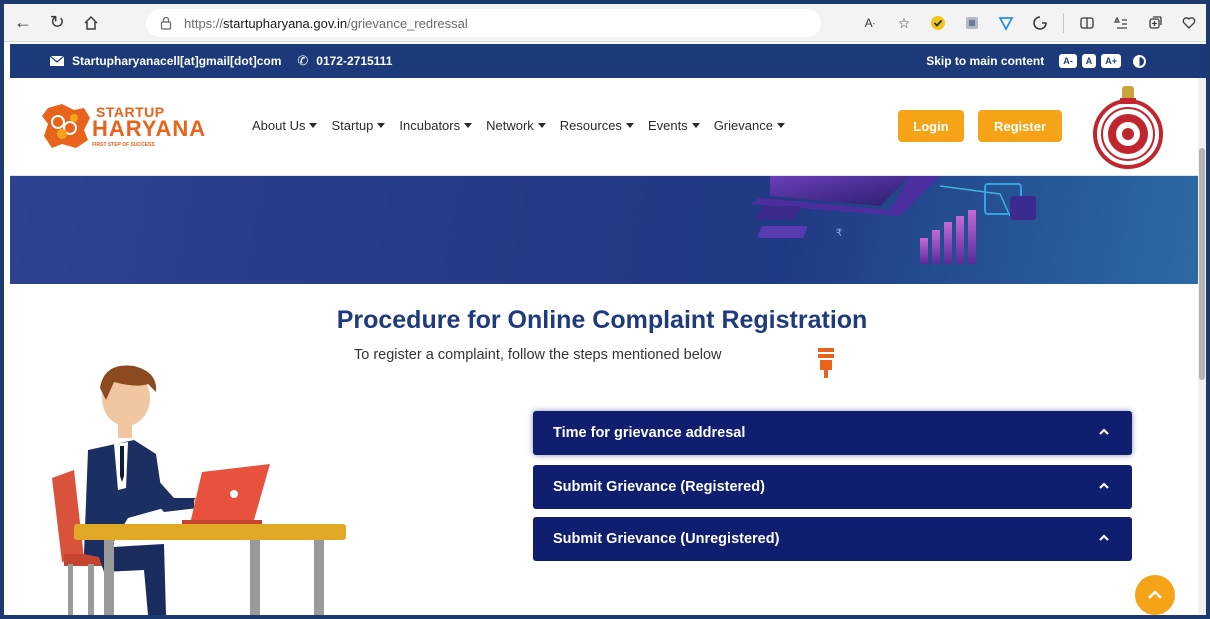 The width and height of the screenshot is (1210, 619). I want to click on refresh-icon: ↻, so click(57, 23).